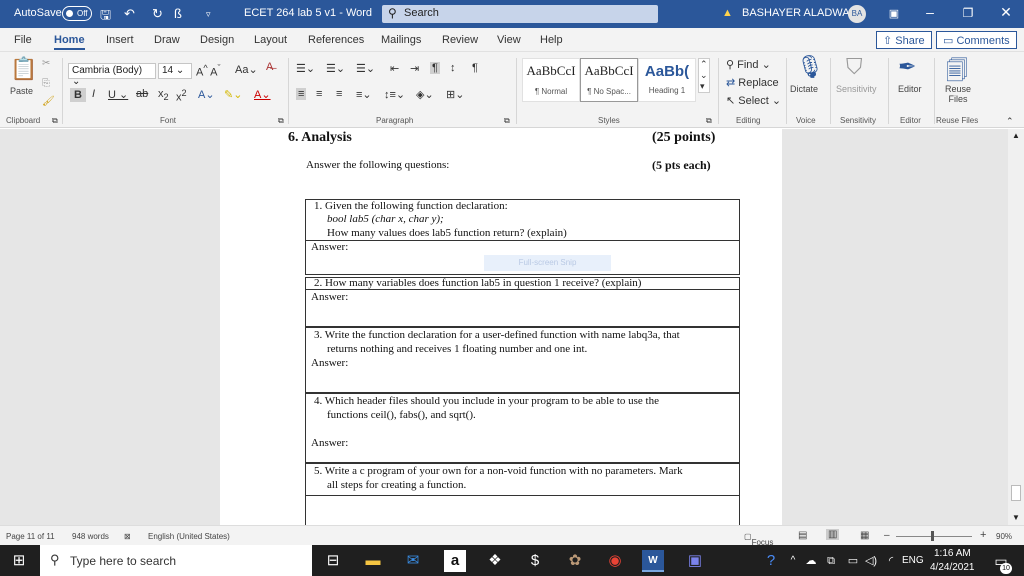 Image resolution: width=1024 pixels, height=576 pixels. I want to click on clock-time: 1:16 AM, so click(952, 553).